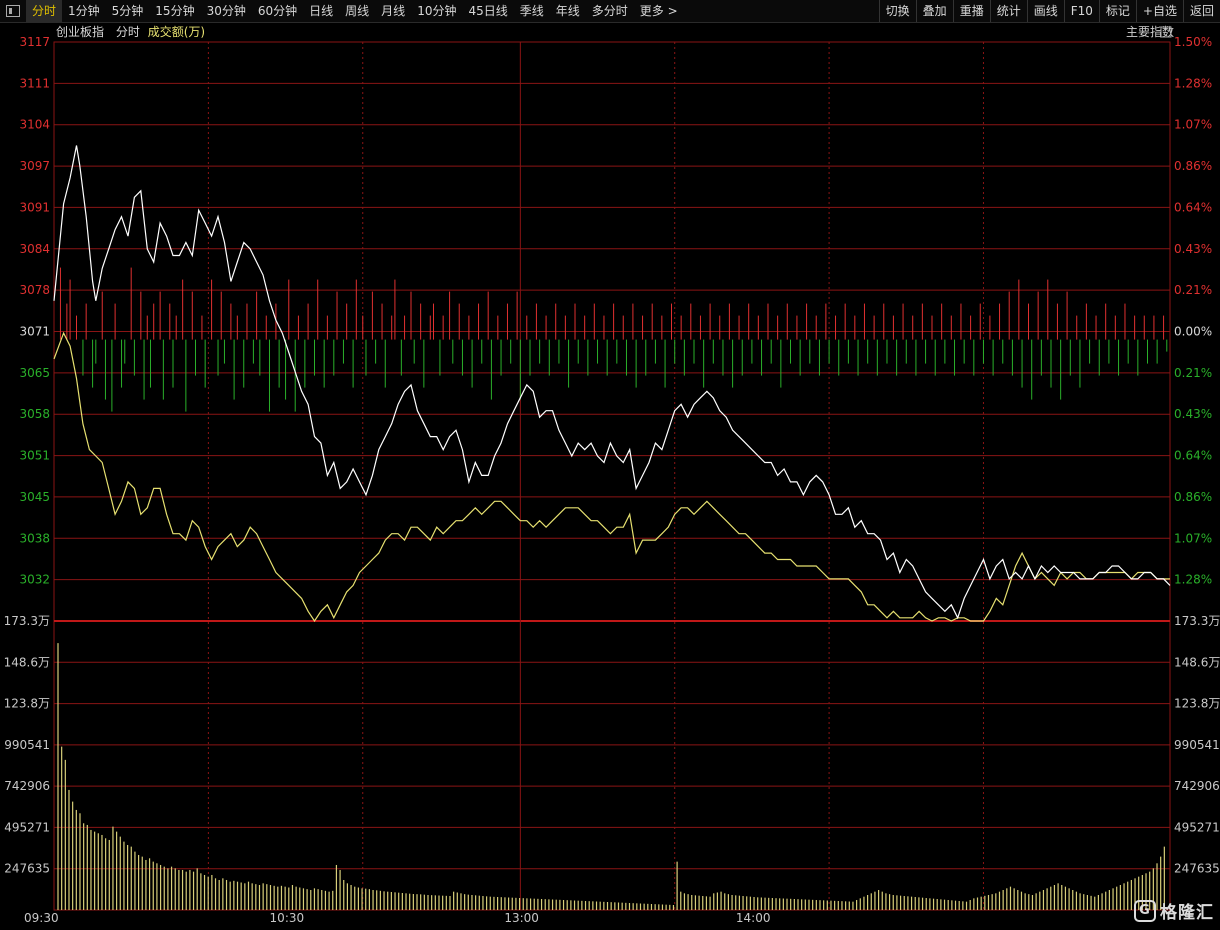 The image size is (1220, 930). Describe the element at coordinates (1201, 11) in the screenshot. I see `toolbar-button-8: 返回` at that location.